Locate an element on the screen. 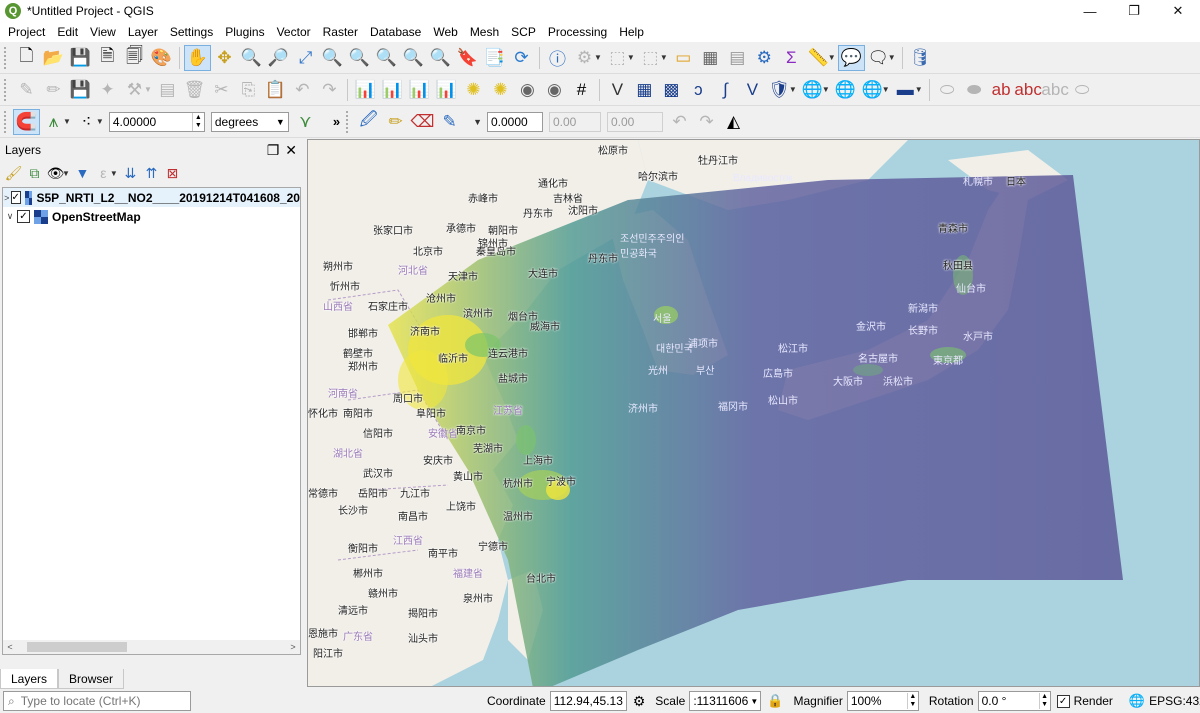  pan-to-selection-icon: ✥ is located at coordinates (224, 58).